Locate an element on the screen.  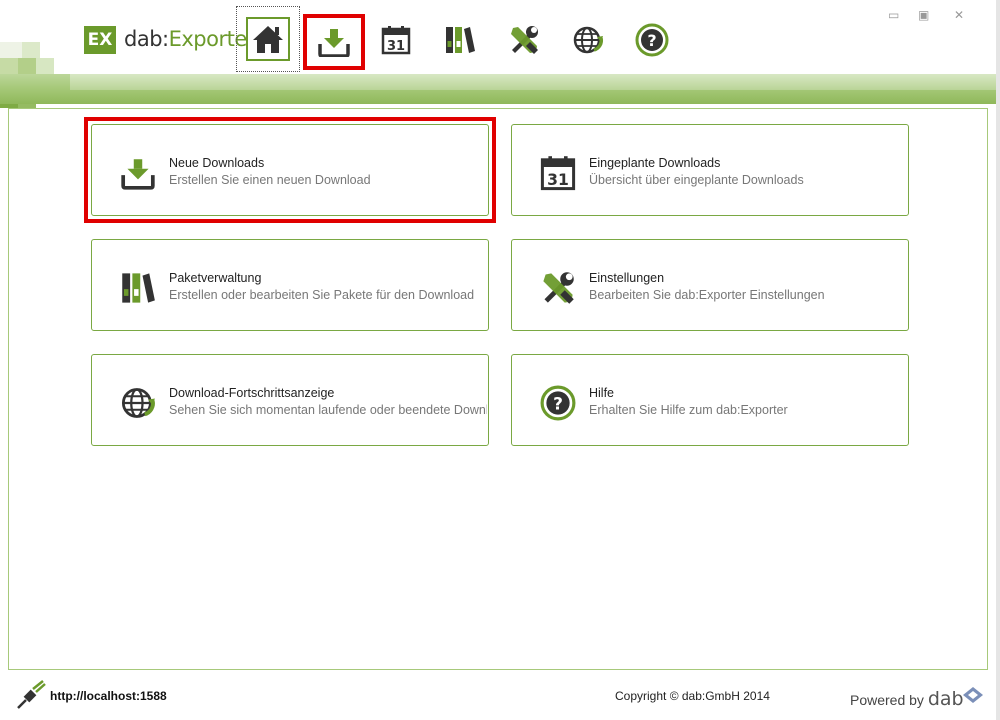
card-subtitle: Erstellen Sie einen neuen Download is located at coordinates (270, 180).